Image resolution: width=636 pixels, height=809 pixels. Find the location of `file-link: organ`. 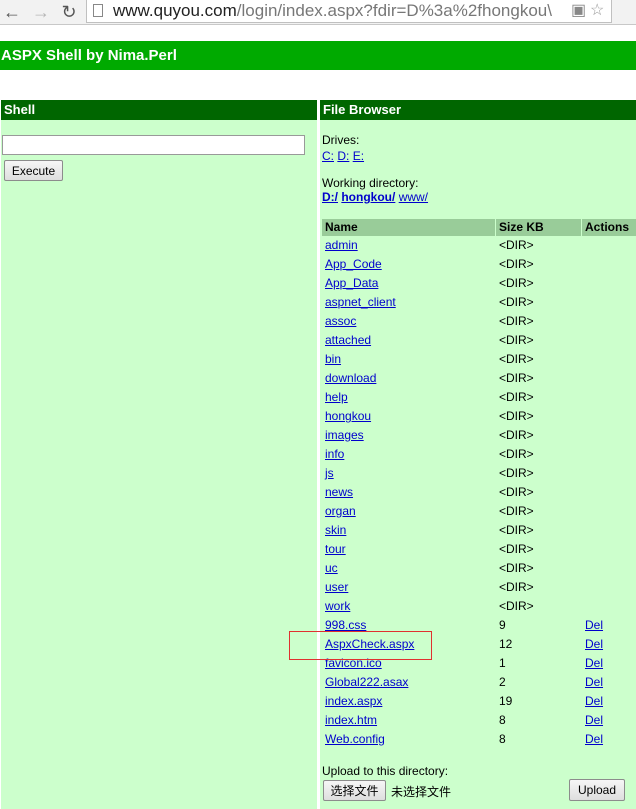

file-link: organ is located at coordinates (340, 511).